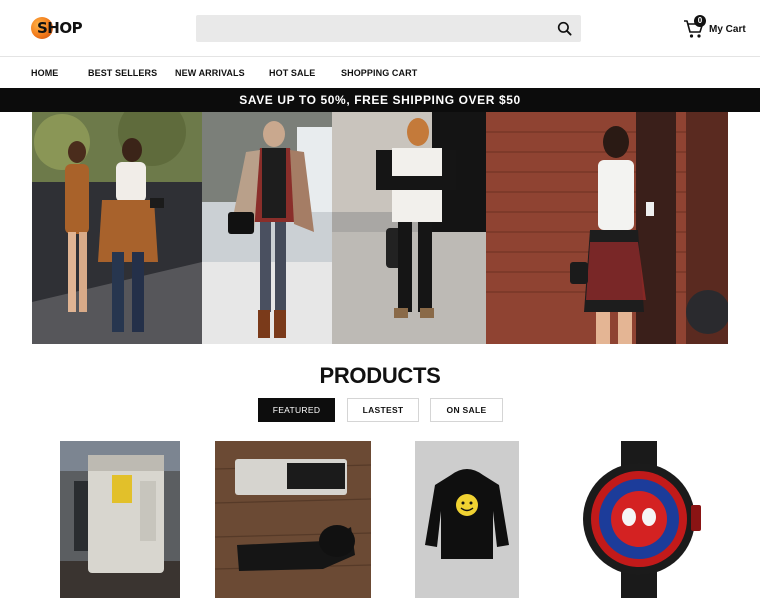  I want to click on search-input, so click(388, 28).